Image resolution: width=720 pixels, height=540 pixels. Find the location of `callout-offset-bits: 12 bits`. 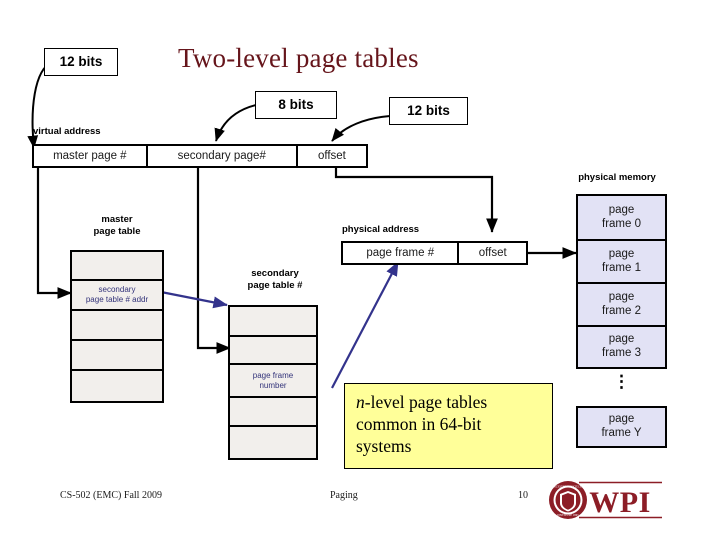

callout-offset-bits: 12 bits is located at coordinates (428, 111).